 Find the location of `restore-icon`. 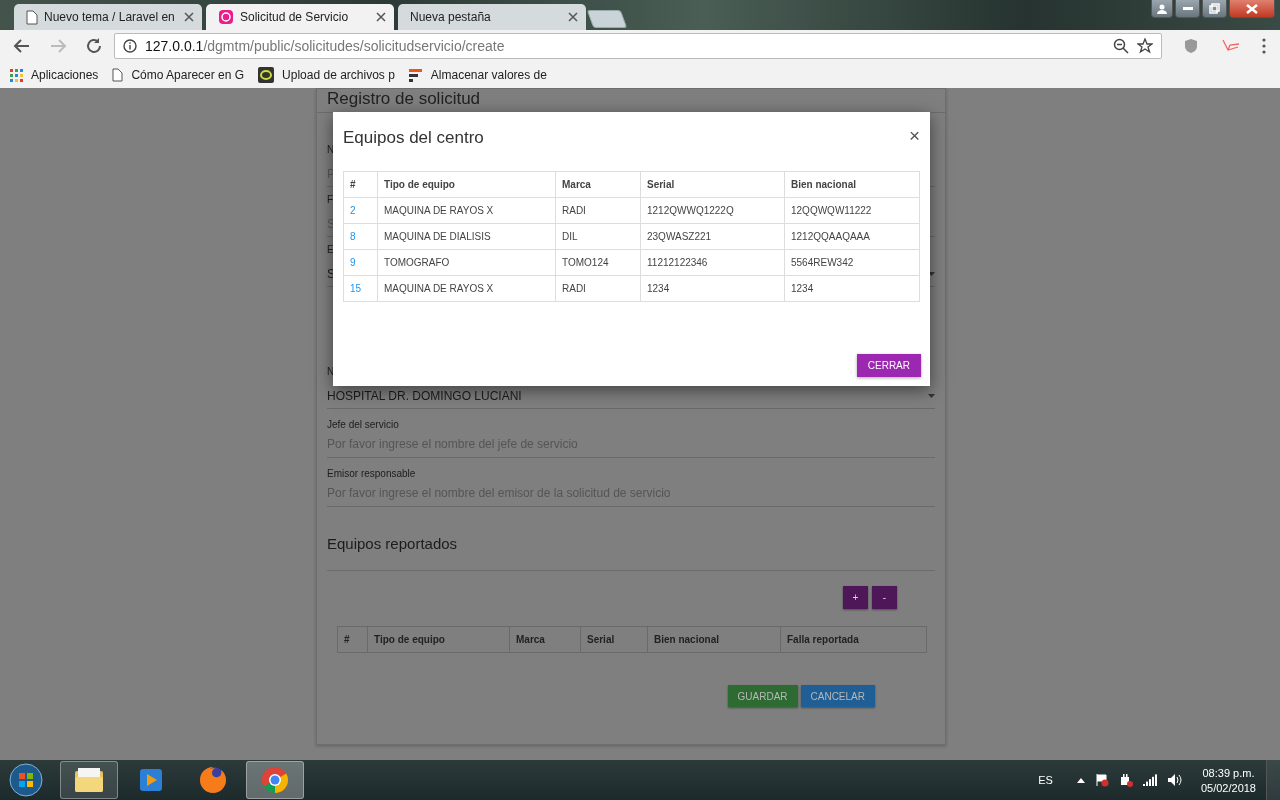

restore-icon is located at coordinates (1214, 8).